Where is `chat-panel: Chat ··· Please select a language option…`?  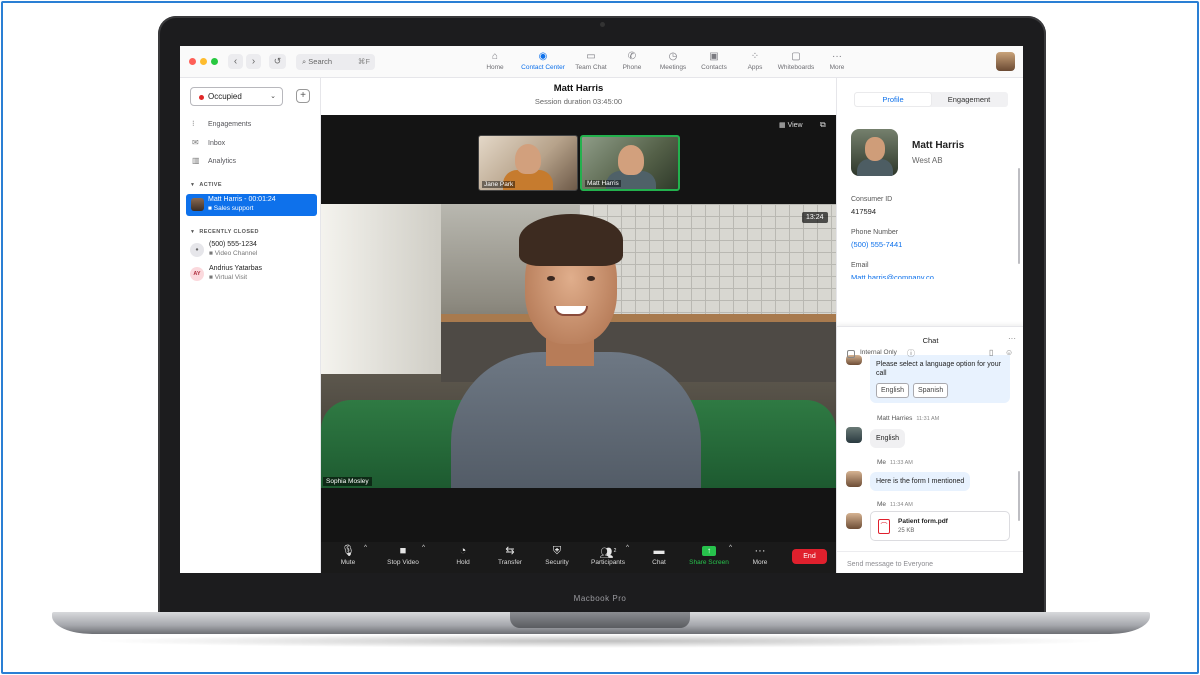 chat-panel: Chat ··· Please select a language option… is located at coordinates (930, 449).